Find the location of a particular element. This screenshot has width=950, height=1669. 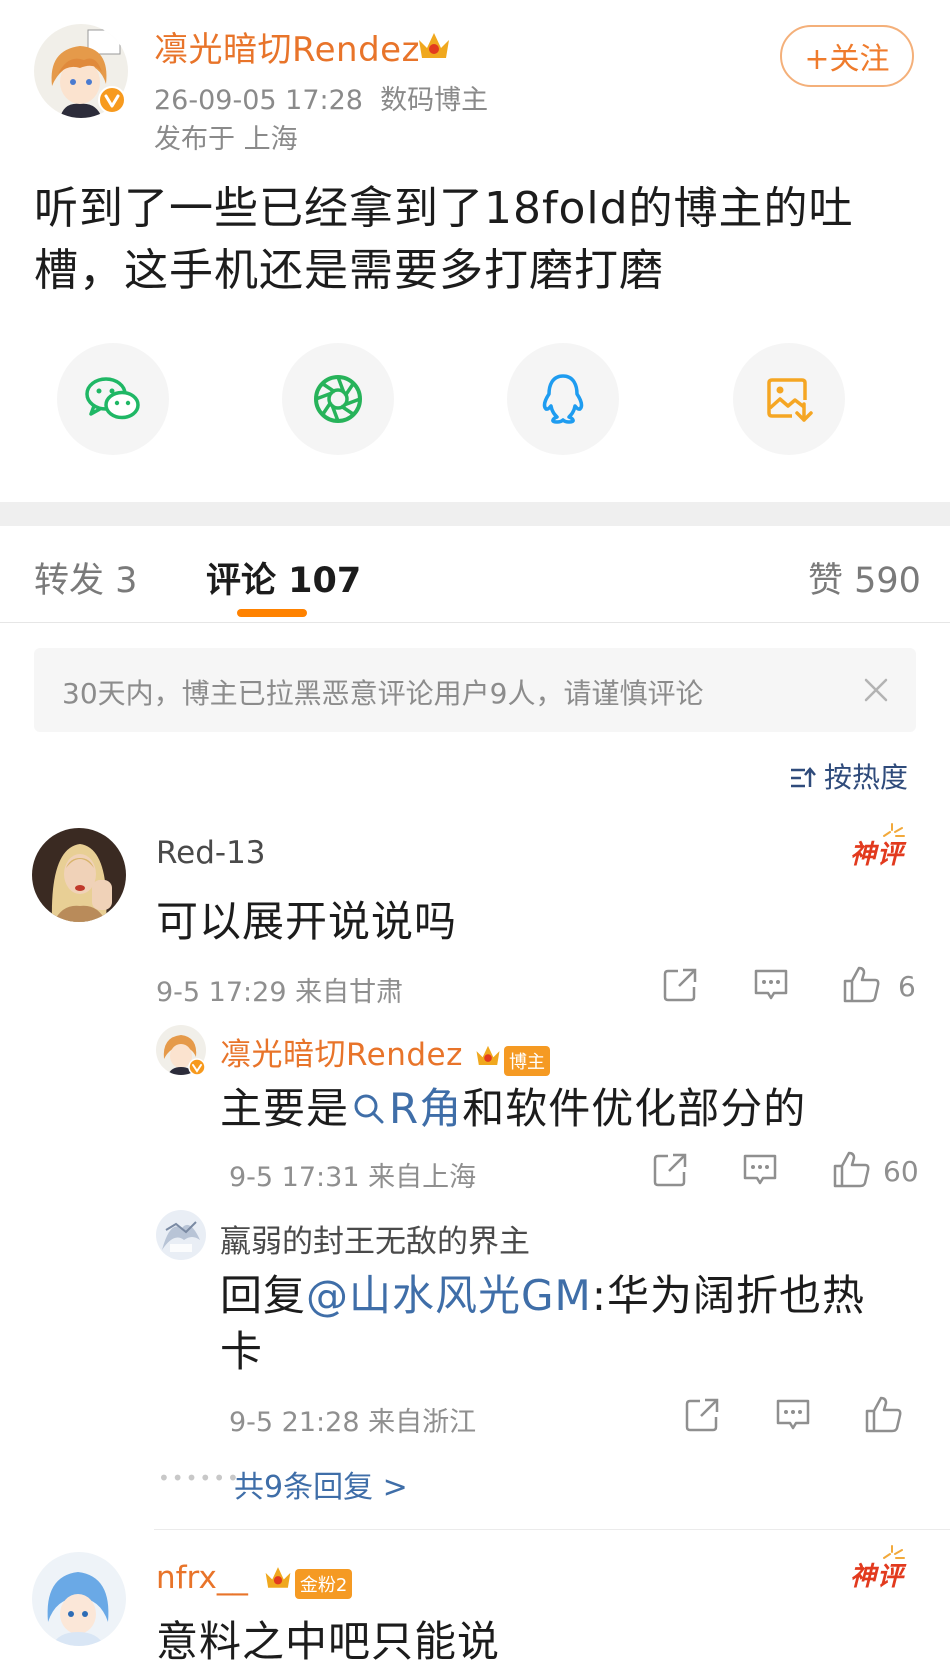

comment-meta: 9-5 17:29 来自甘肃 is located at coordinates (280, 992).